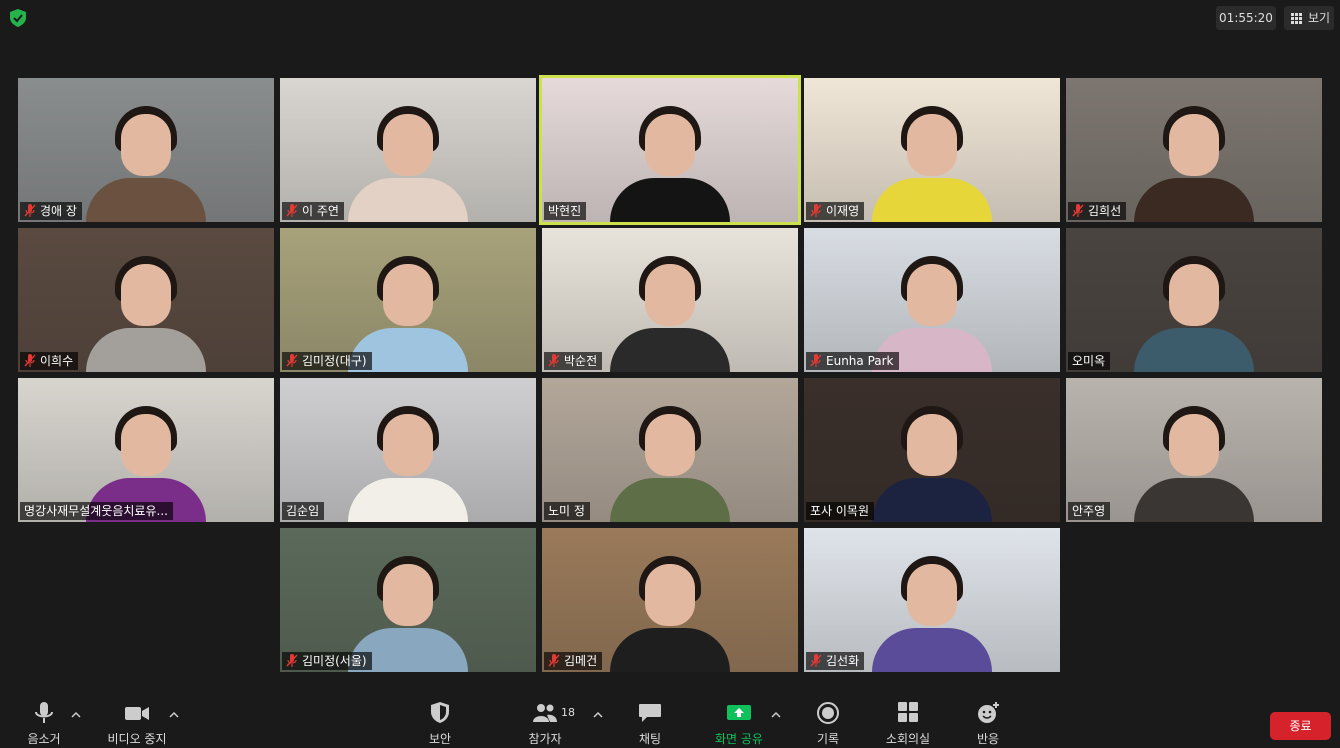 Image resolution: width=1340 pixels, height=748 pixels. What do you see at coordinates (440, 725) in the screenshot?
I see `security-button: 보안` at bounding box center [440, 725].